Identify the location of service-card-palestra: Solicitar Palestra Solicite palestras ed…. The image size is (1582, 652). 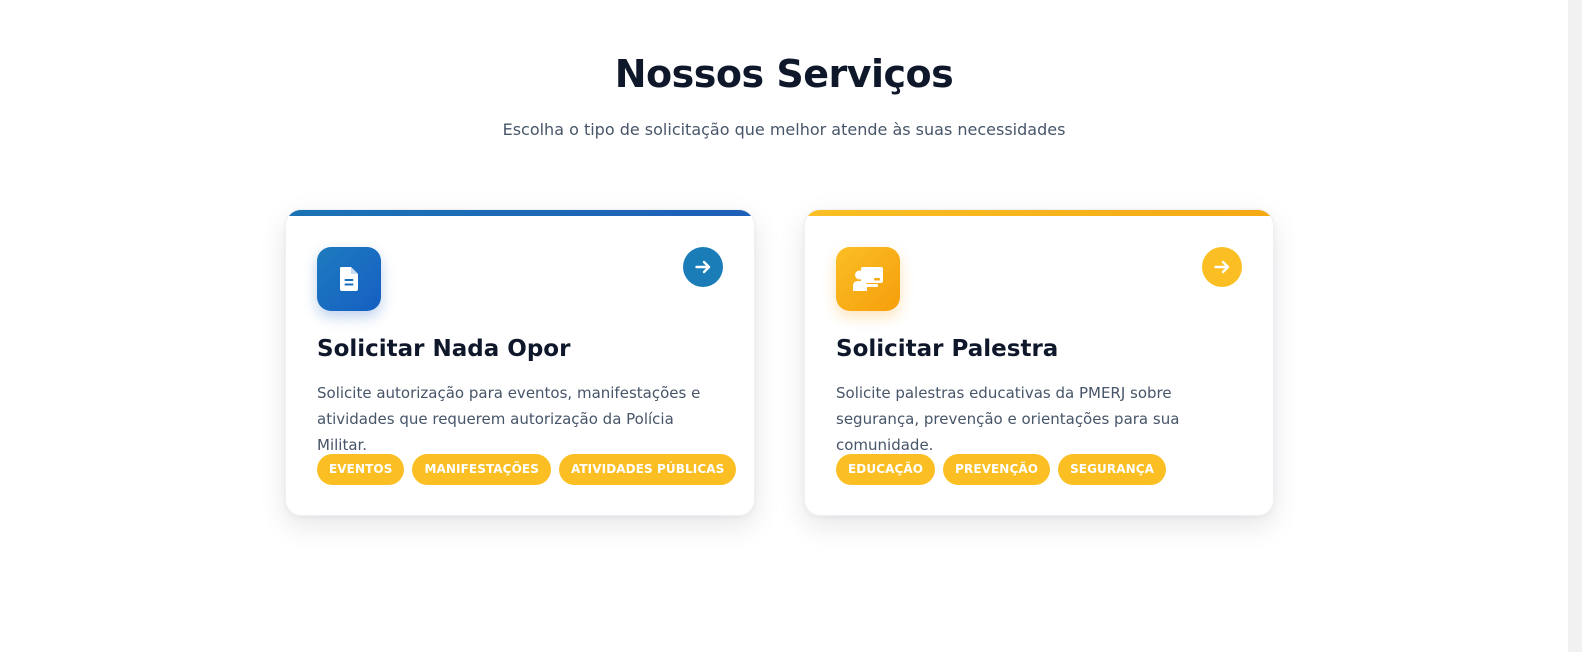
(1039, 362).